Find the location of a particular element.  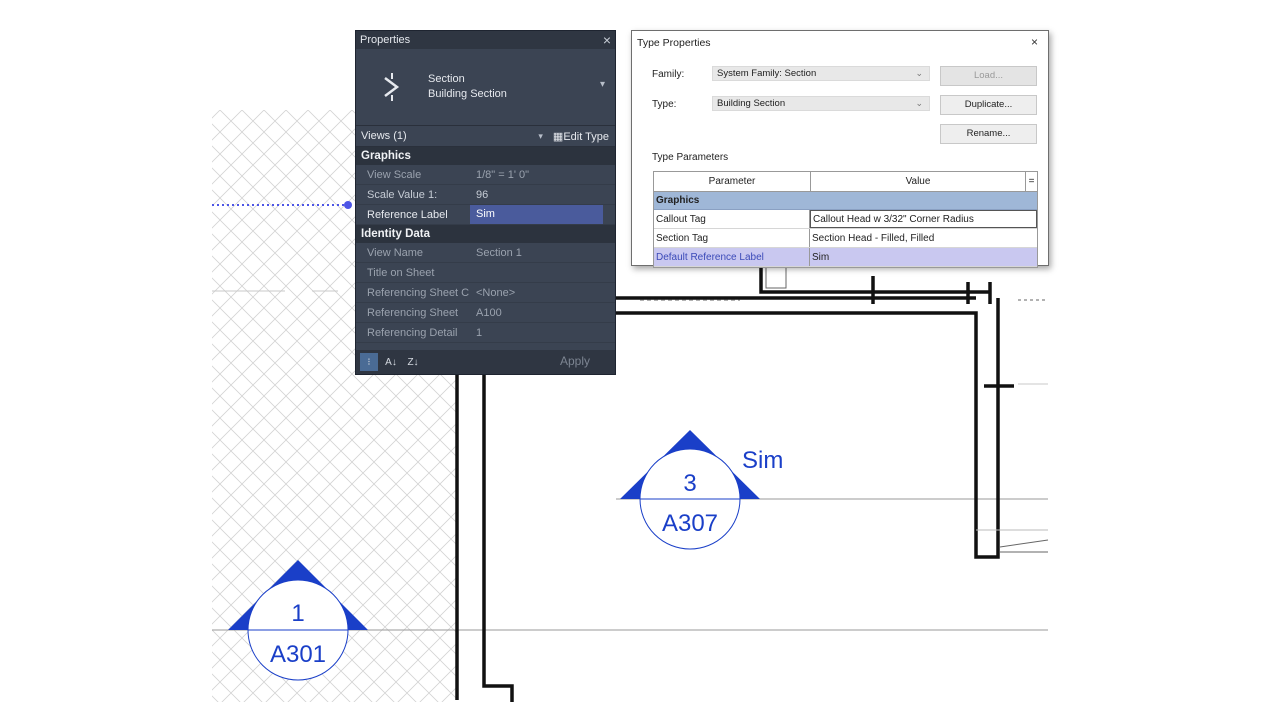

table-row: View Name Section 1 is located at coordinates (485, 253).